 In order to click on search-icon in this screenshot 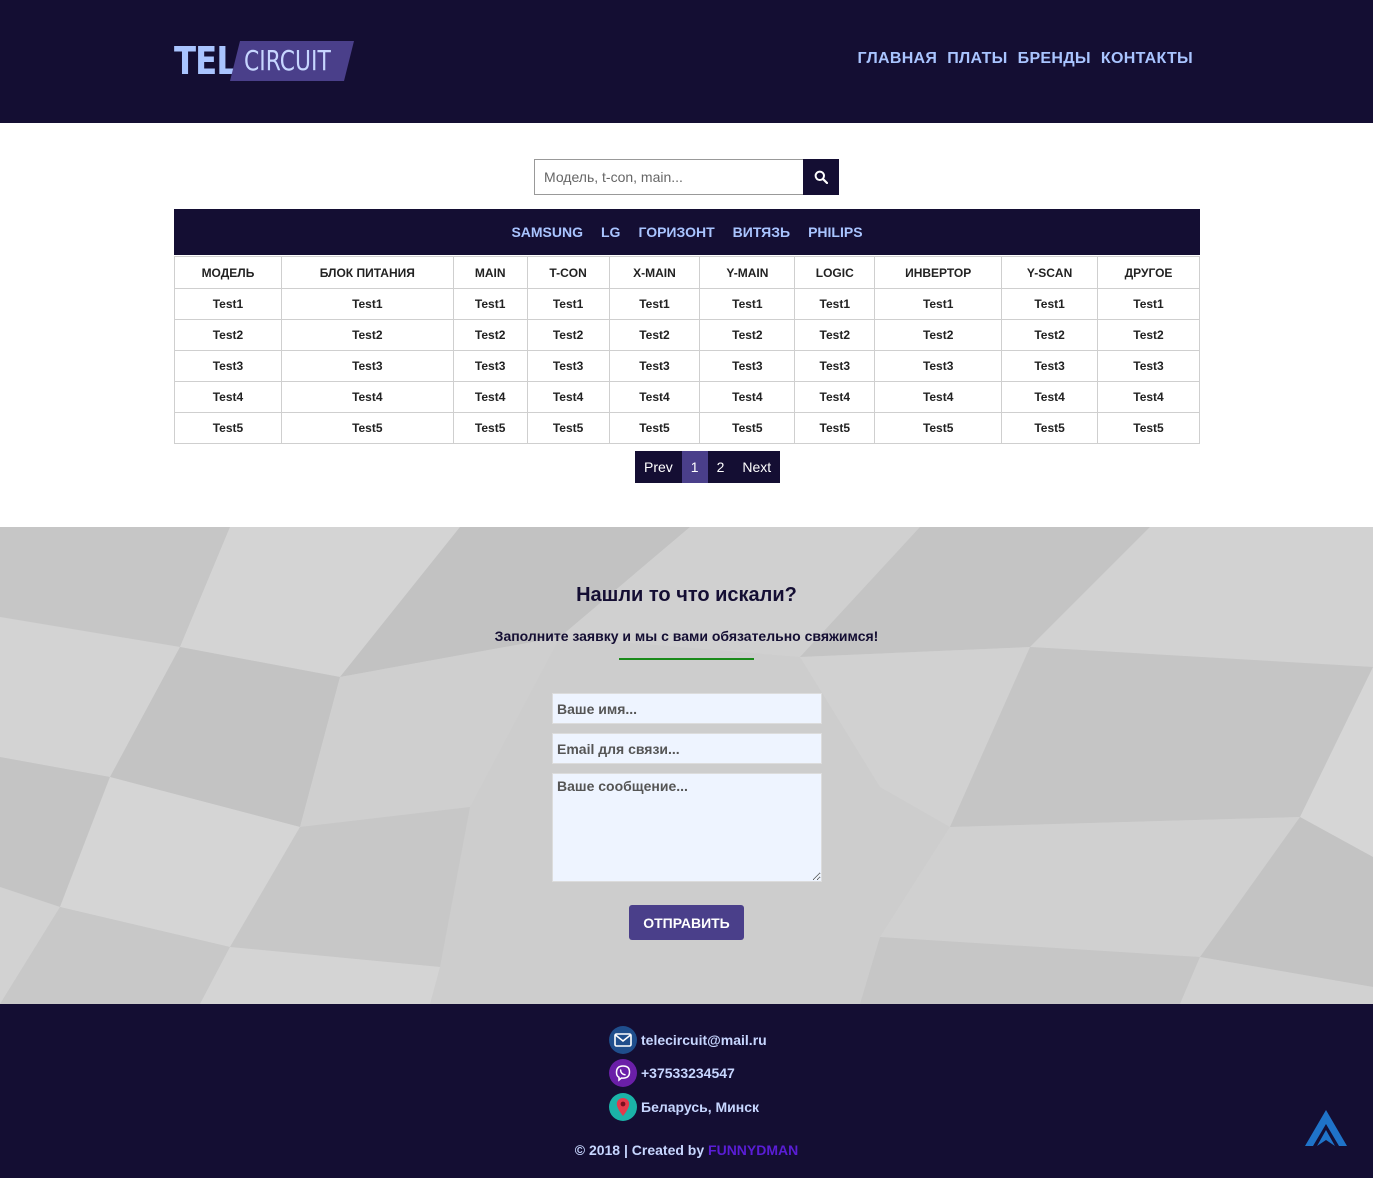, I will do `click(821, 177)`.